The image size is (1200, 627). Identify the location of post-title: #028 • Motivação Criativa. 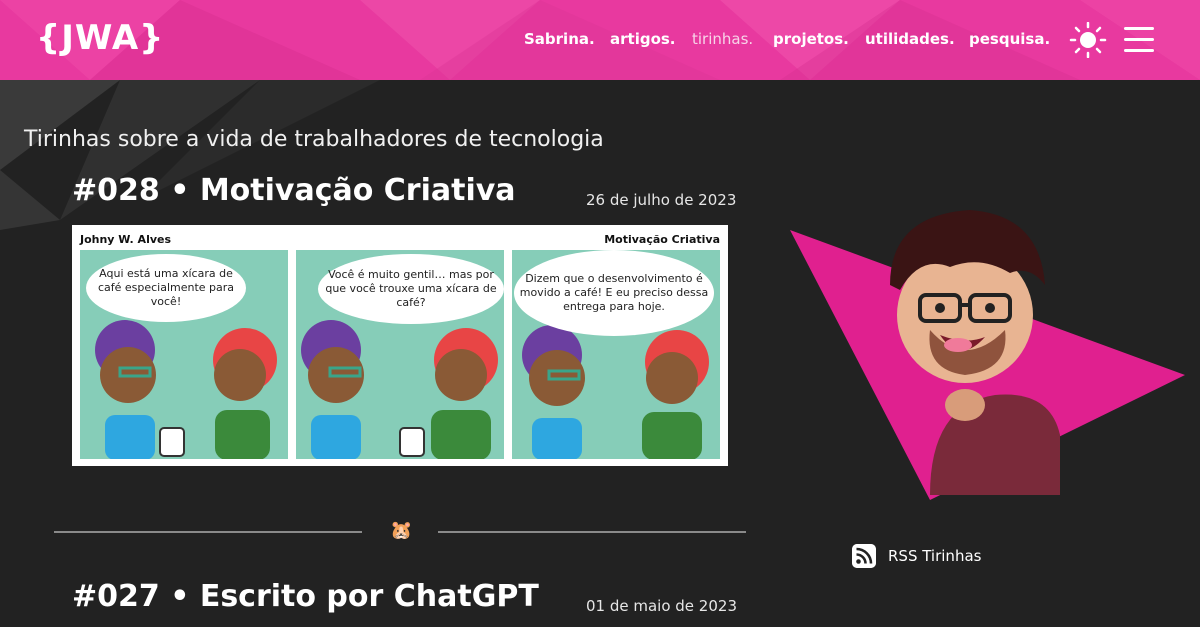
(294, 190).